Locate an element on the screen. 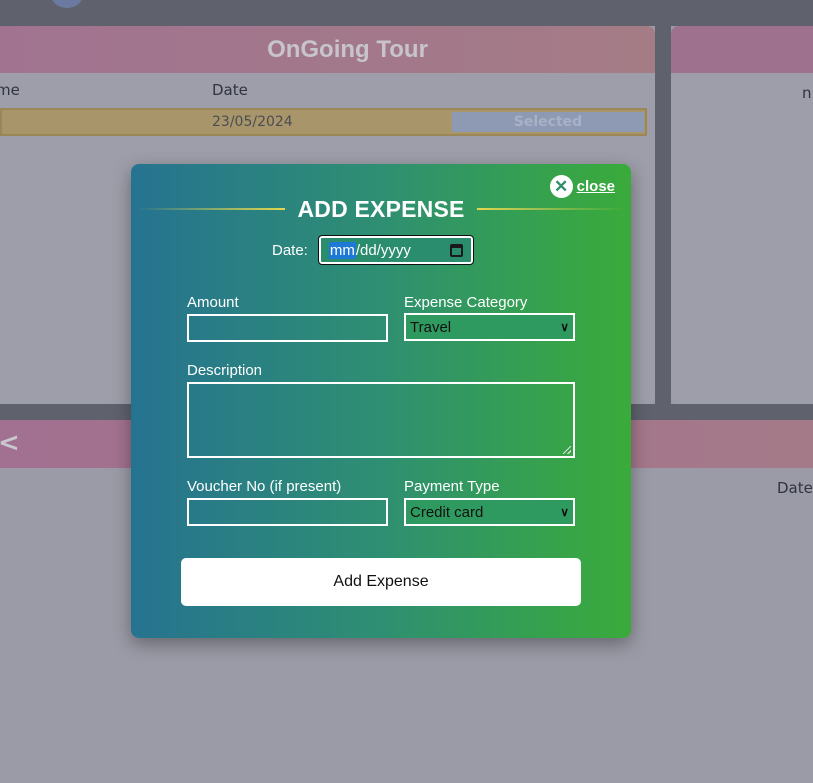 The width and height of the screenshot is (813, 783). voucher-input is located at coordinates (287, 512).